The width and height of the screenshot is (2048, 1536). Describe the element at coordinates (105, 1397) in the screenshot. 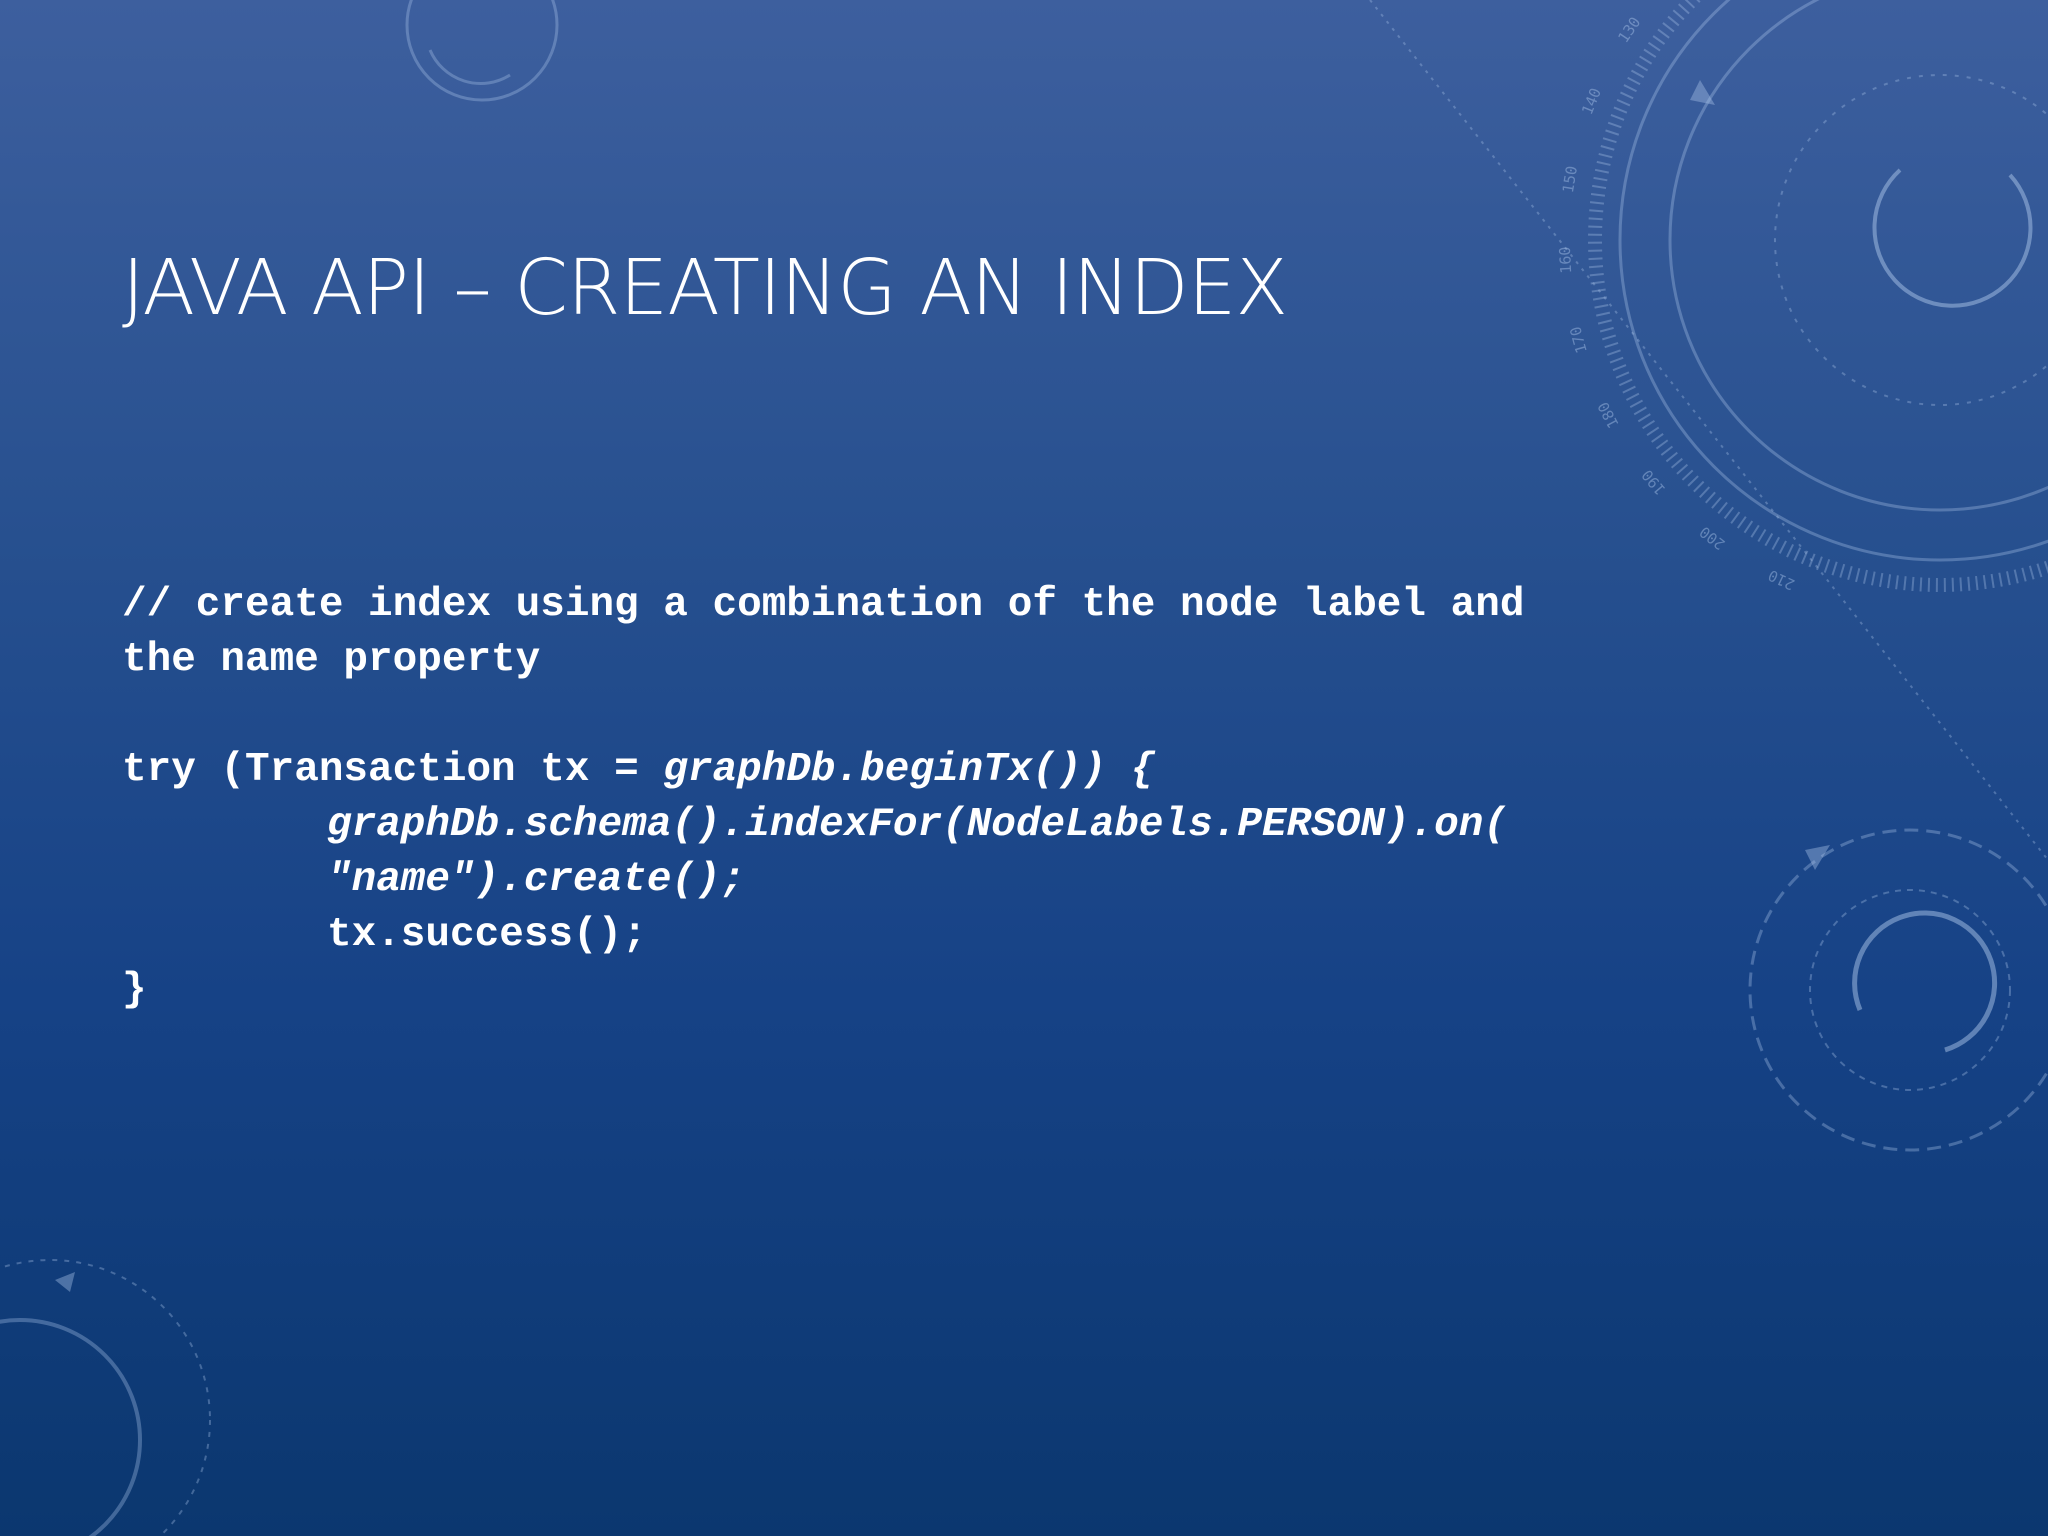

I see `circle-ornament-bottom-left` at that location.